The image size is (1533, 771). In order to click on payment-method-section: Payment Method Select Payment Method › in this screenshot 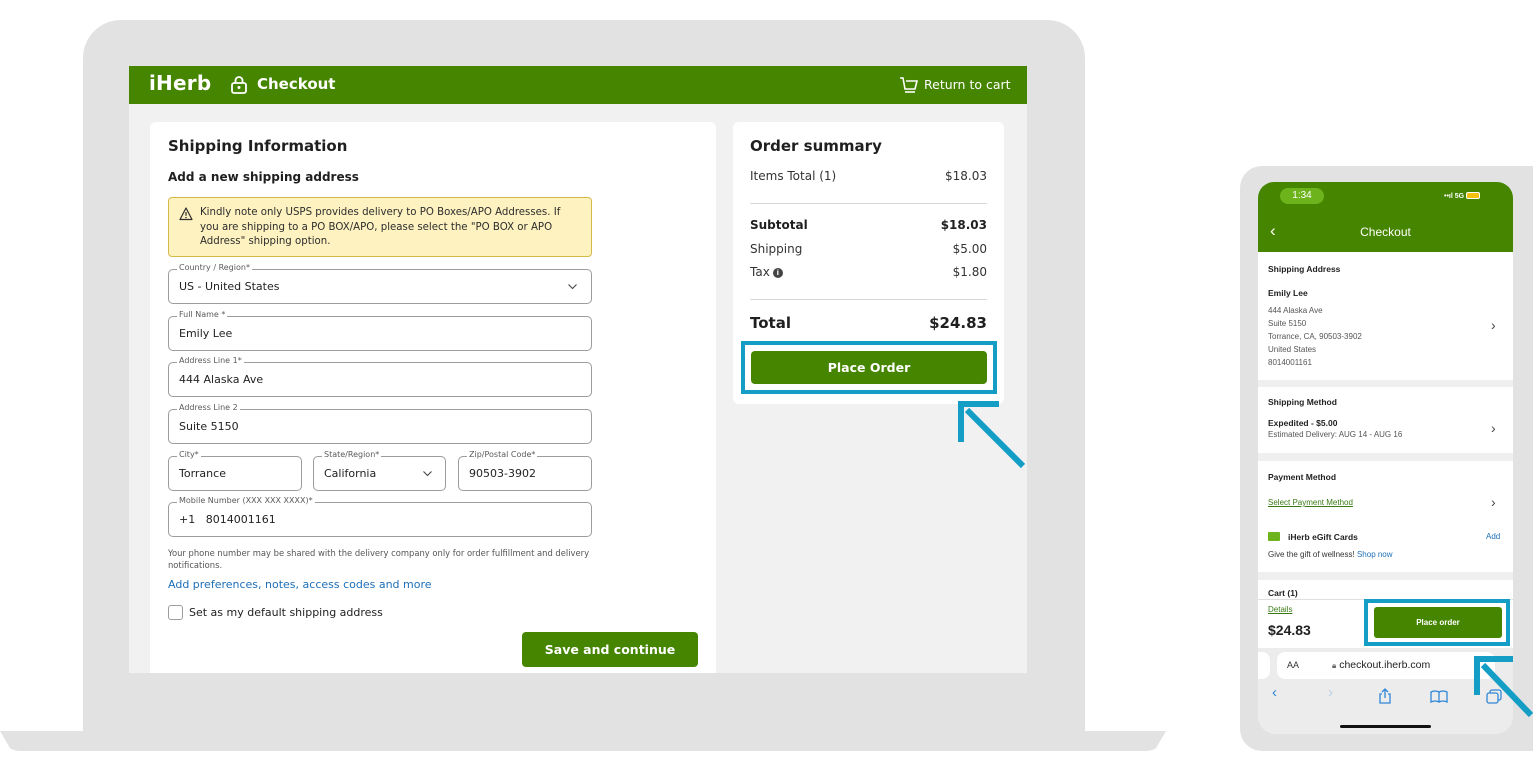, I will do `click(1385, 490)`.